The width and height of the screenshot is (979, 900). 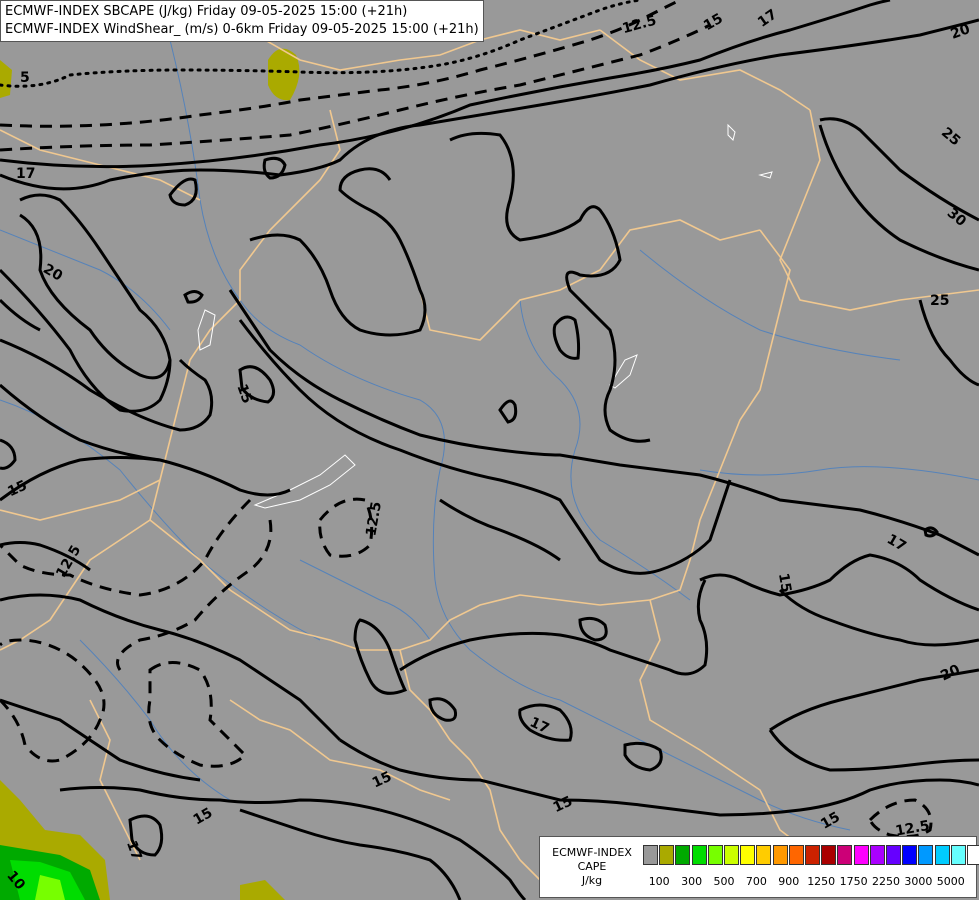 I want to click on legend-title-source: ECMWF-INDEX, so click(x=592, y=852).